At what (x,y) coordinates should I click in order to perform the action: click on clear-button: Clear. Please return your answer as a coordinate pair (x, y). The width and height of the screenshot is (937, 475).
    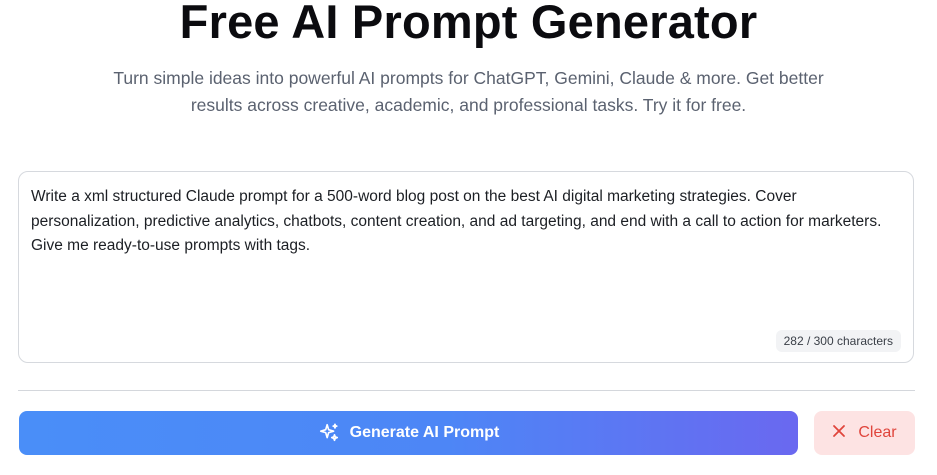
    Looking at the image, I should click on (864, 433).